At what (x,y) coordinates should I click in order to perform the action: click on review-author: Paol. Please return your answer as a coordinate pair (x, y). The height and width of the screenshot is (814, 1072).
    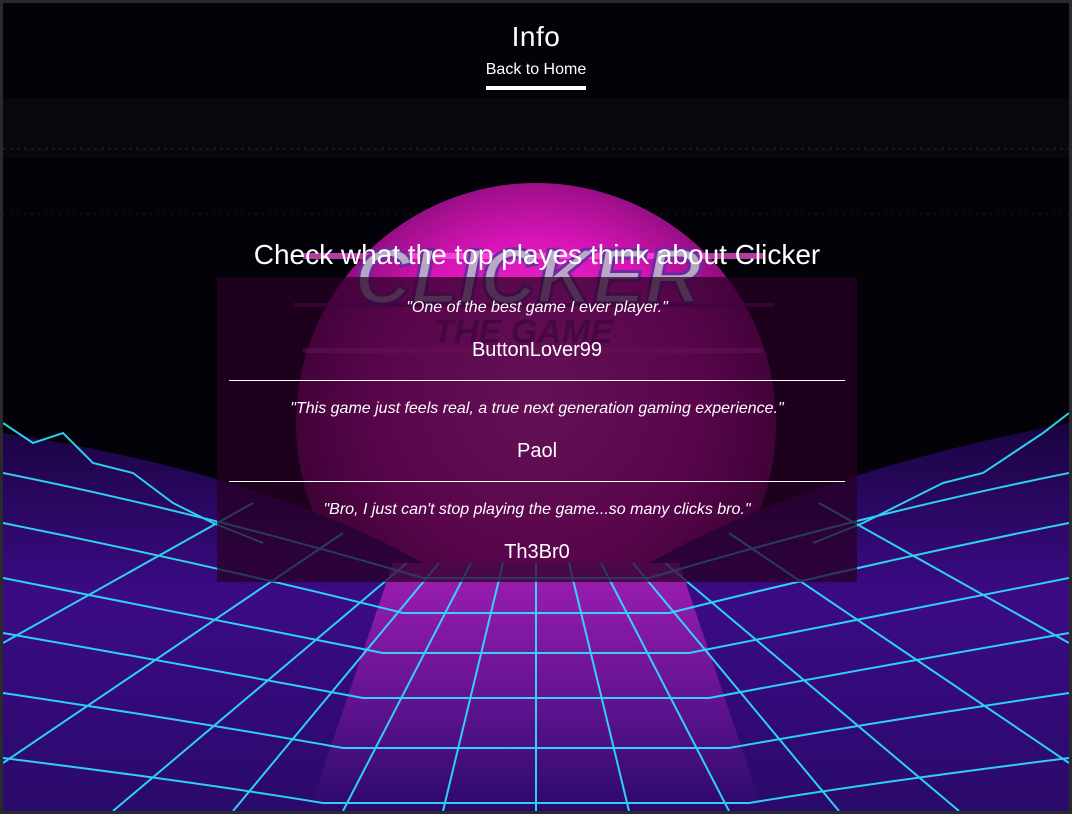
    Looking at the image, I should click on (537, 451).